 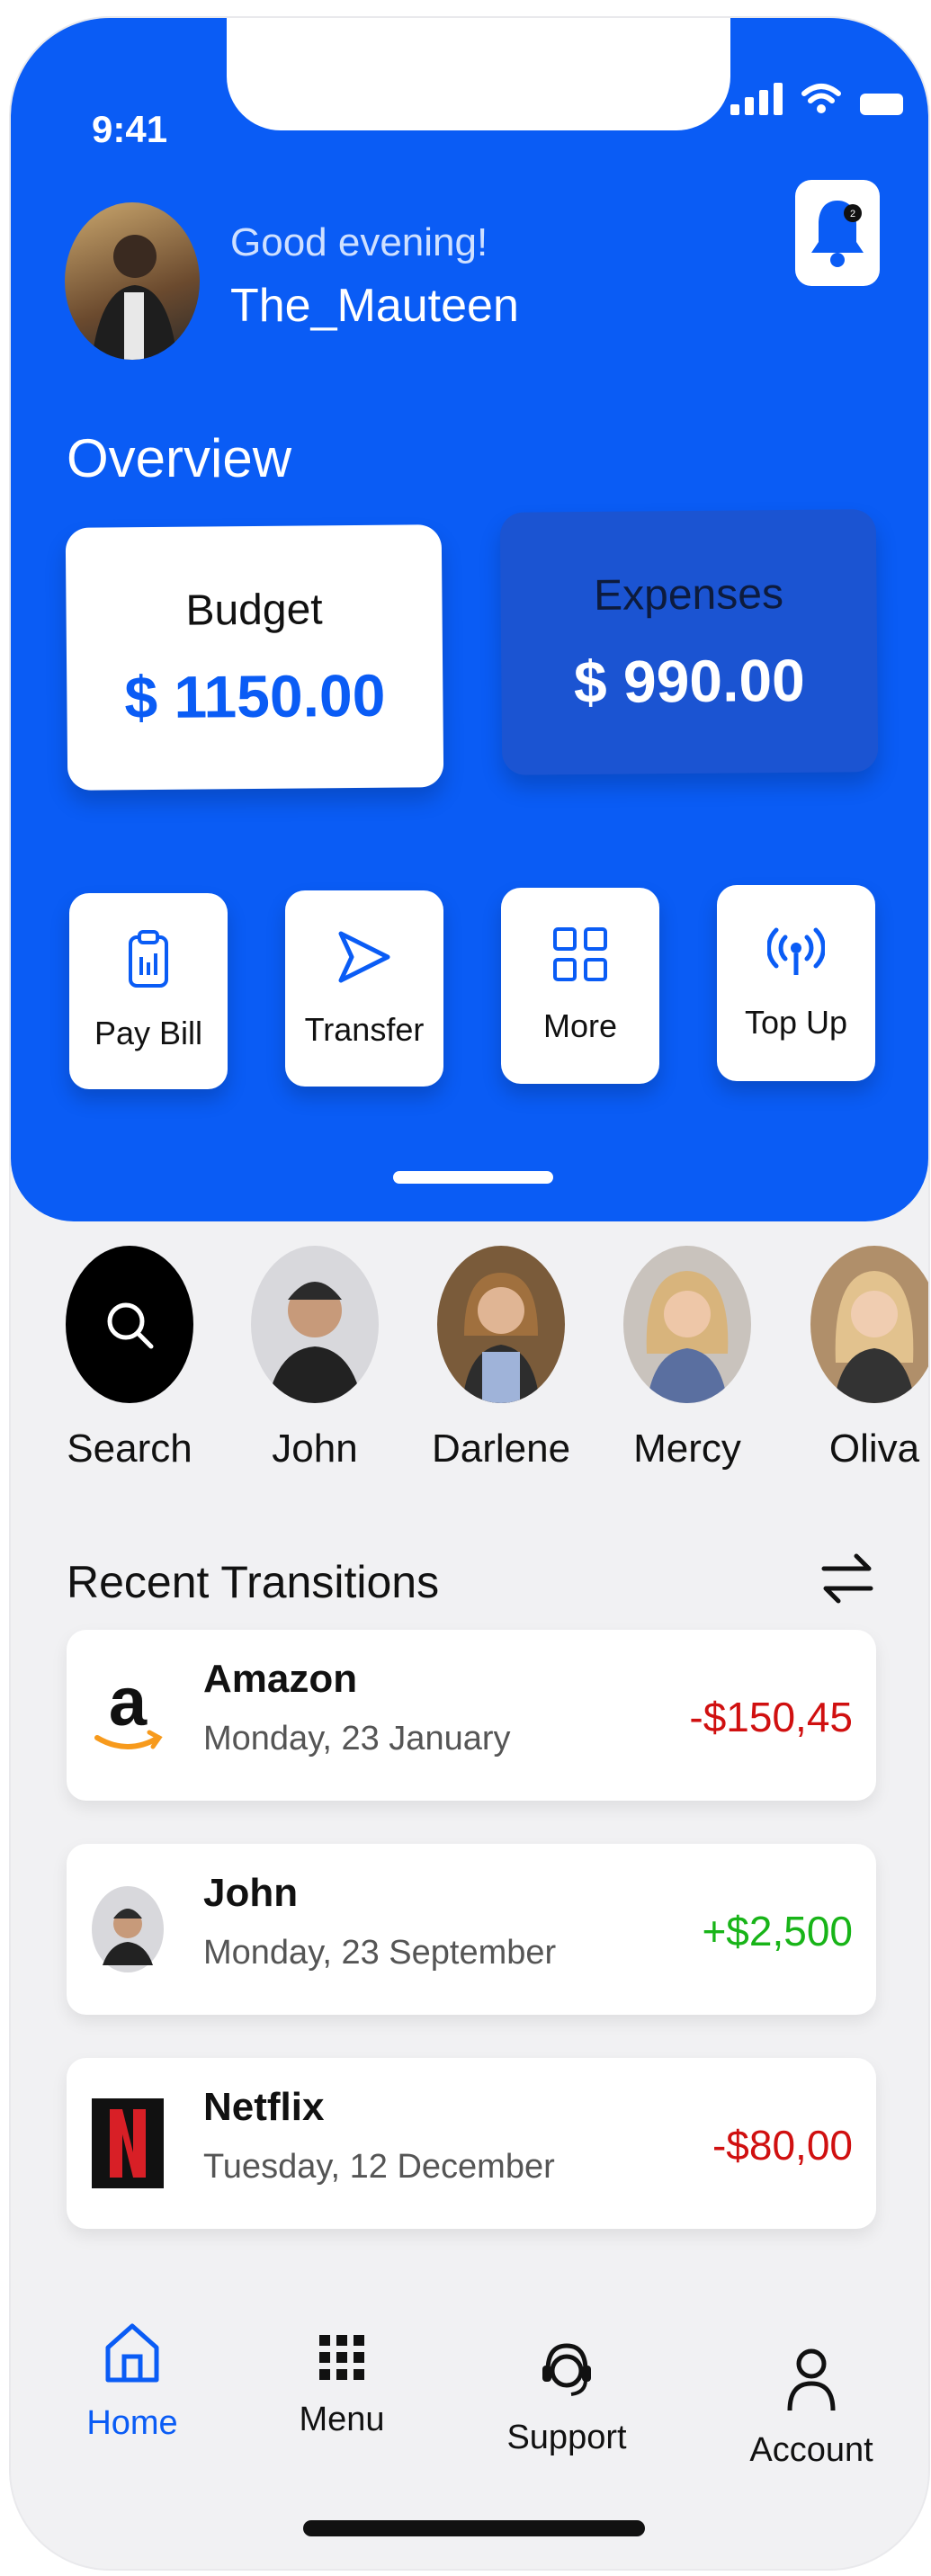 What do you see at coordinates (473, 1177) in the screenshot?
I see `panel-handle` at bounding box center [473, 1177].